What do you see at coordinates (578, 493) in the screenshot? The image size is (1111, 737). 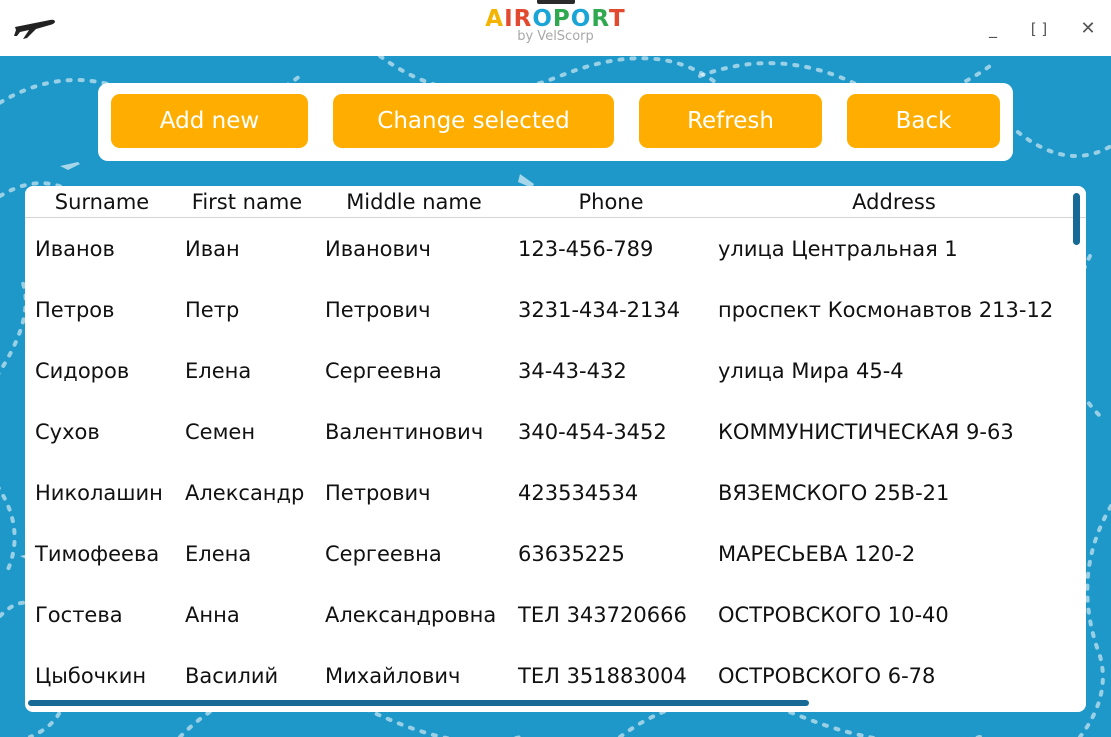 I see `cell-phone: 423534534` at bounding box center [578, 493].